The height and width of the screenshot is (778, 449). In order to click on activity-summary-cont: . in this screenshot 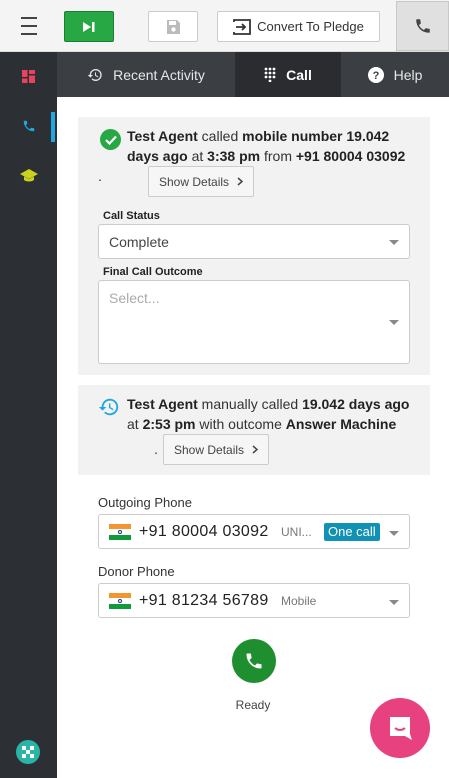, I will do `click(258, 176)`.